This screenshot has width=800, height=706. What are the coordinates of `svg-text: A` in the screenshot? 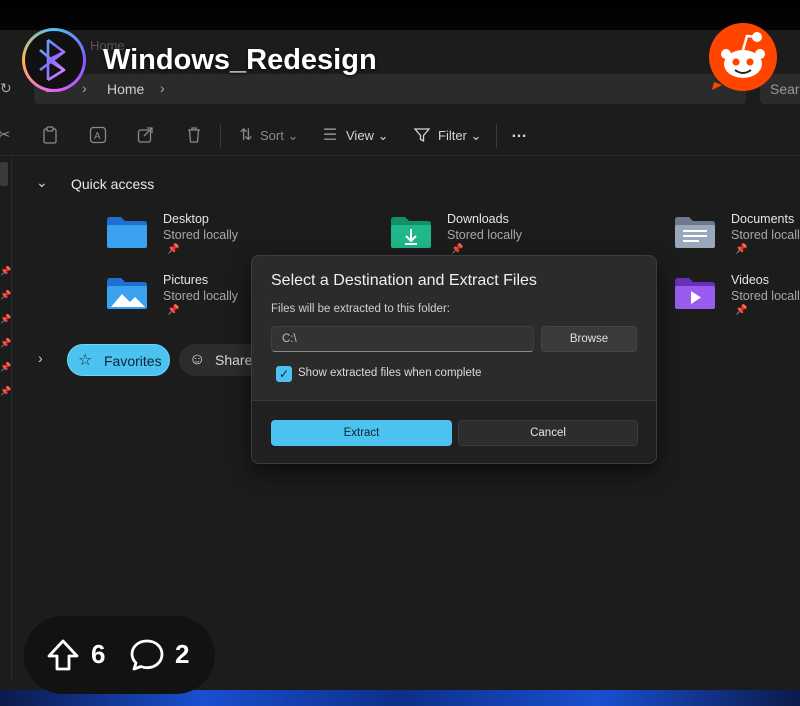 It's located at (97, 136).